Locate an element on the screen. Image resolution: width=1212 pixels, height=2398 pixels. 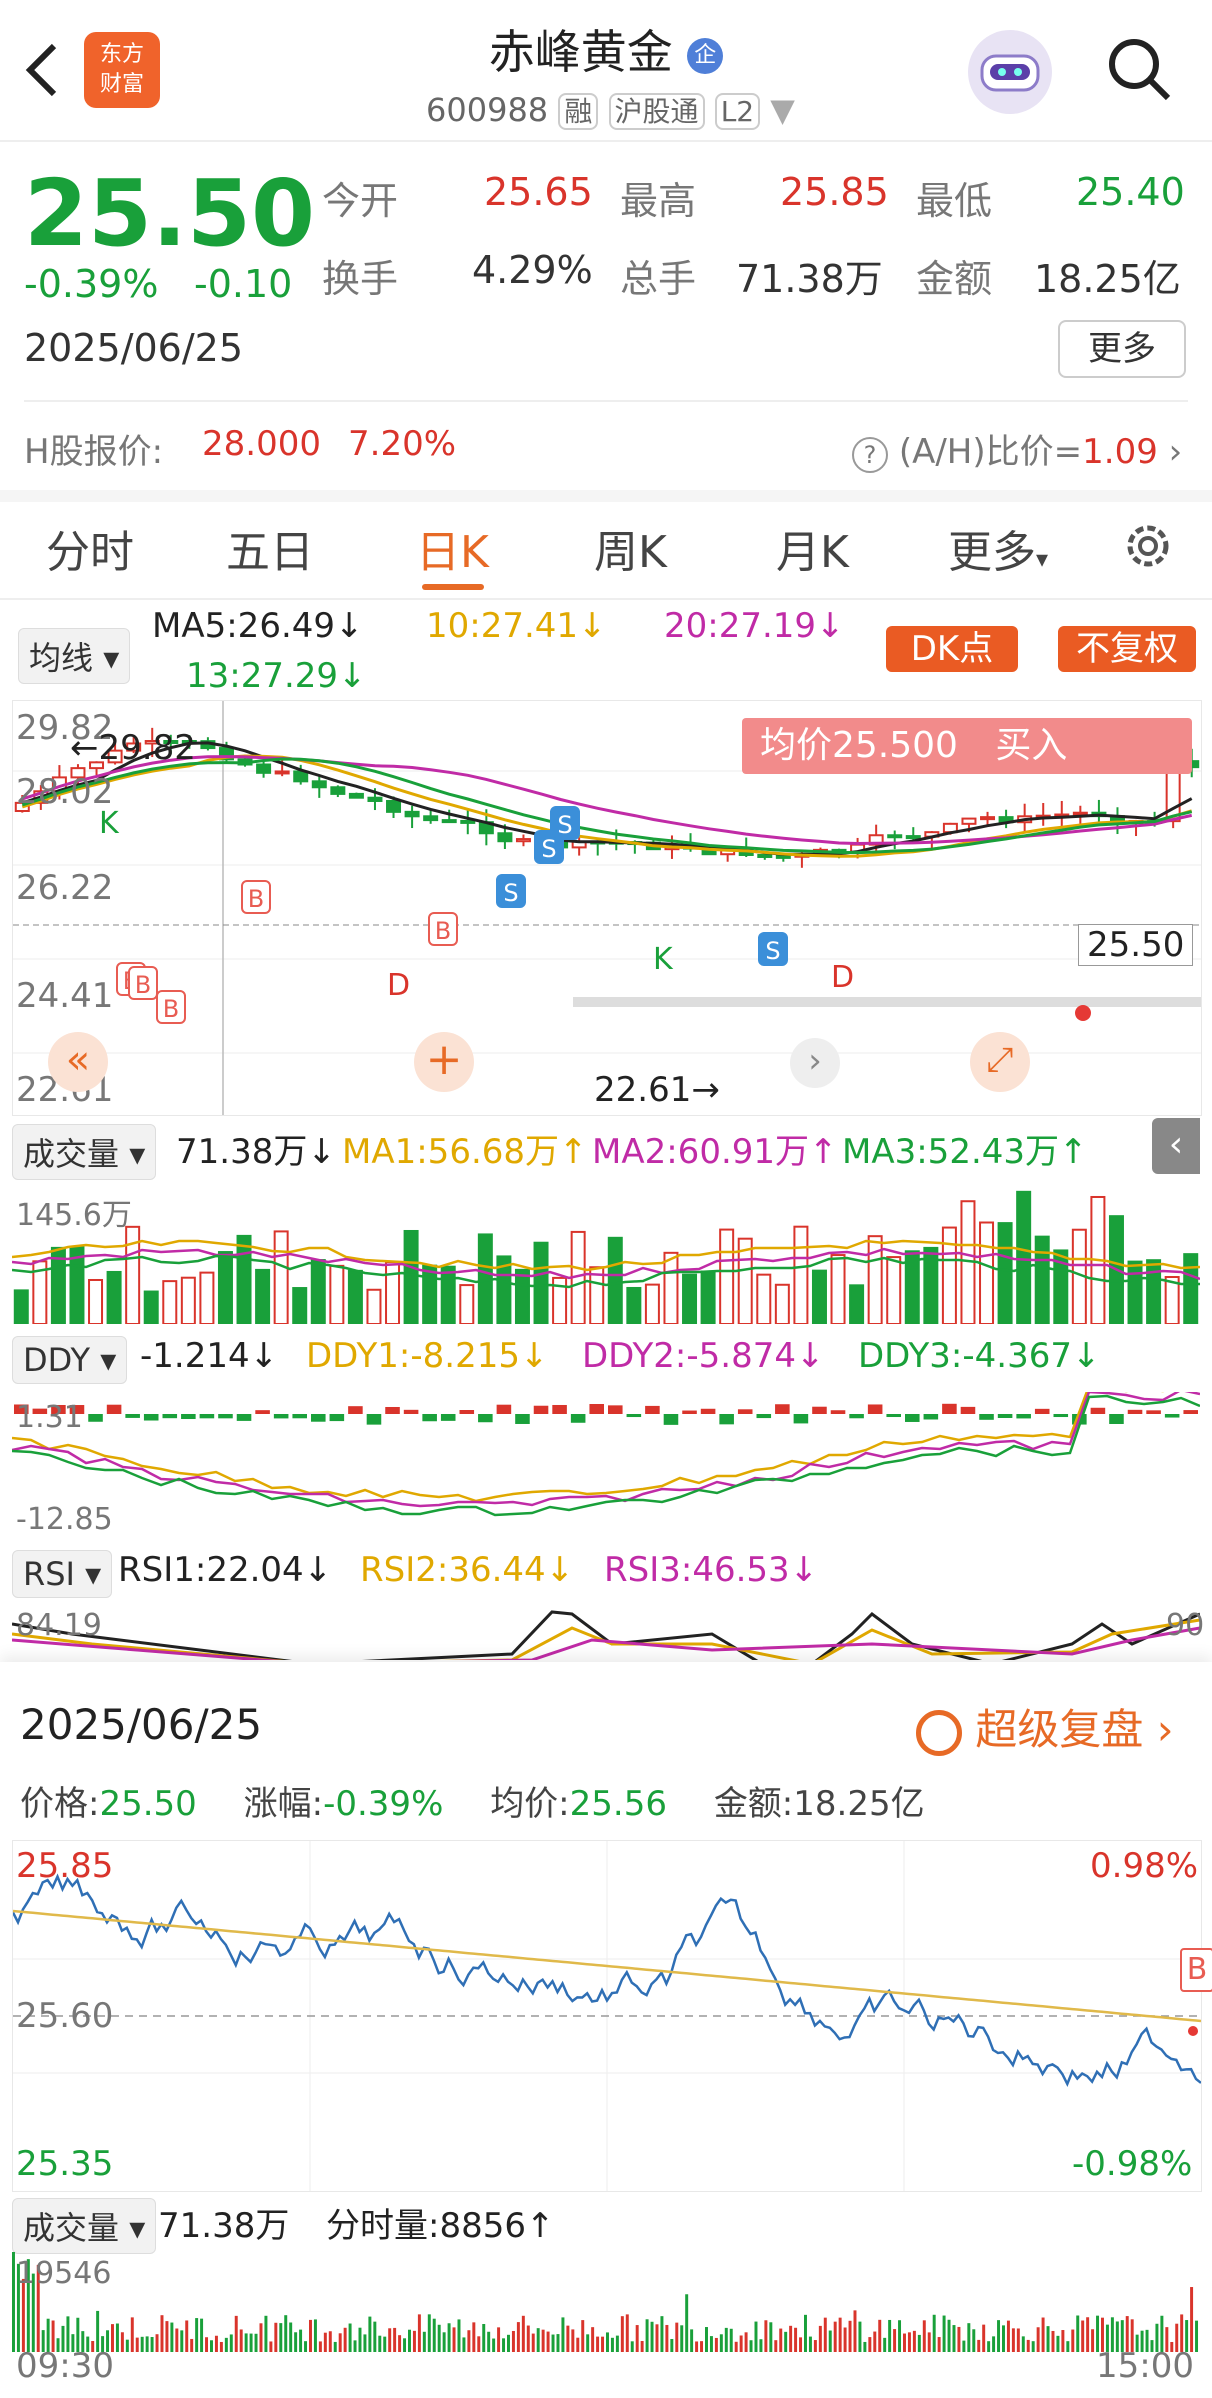
tab-wuri: 五日 is located at coordinates (270, 548).